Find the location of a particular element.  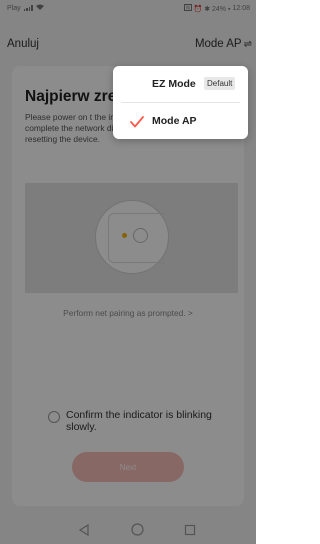

menu-item-ap-mode: Mode AP is located at coordinates (180, 121).